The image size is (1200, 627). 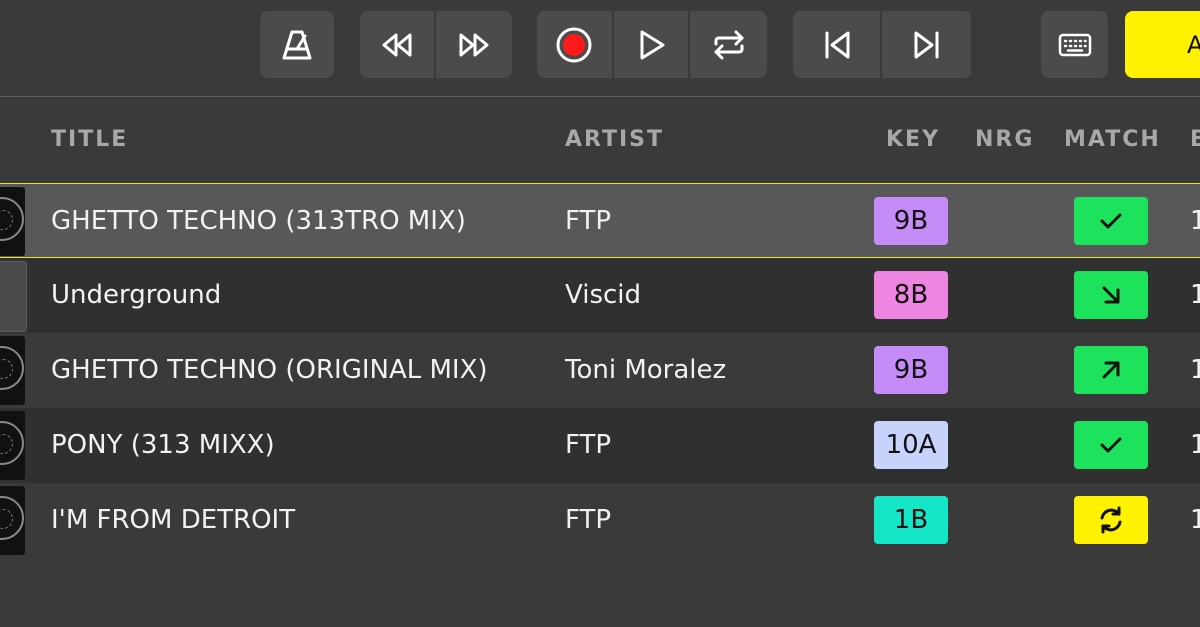 I want to click on metronome-button, so click(x=297, y=44).